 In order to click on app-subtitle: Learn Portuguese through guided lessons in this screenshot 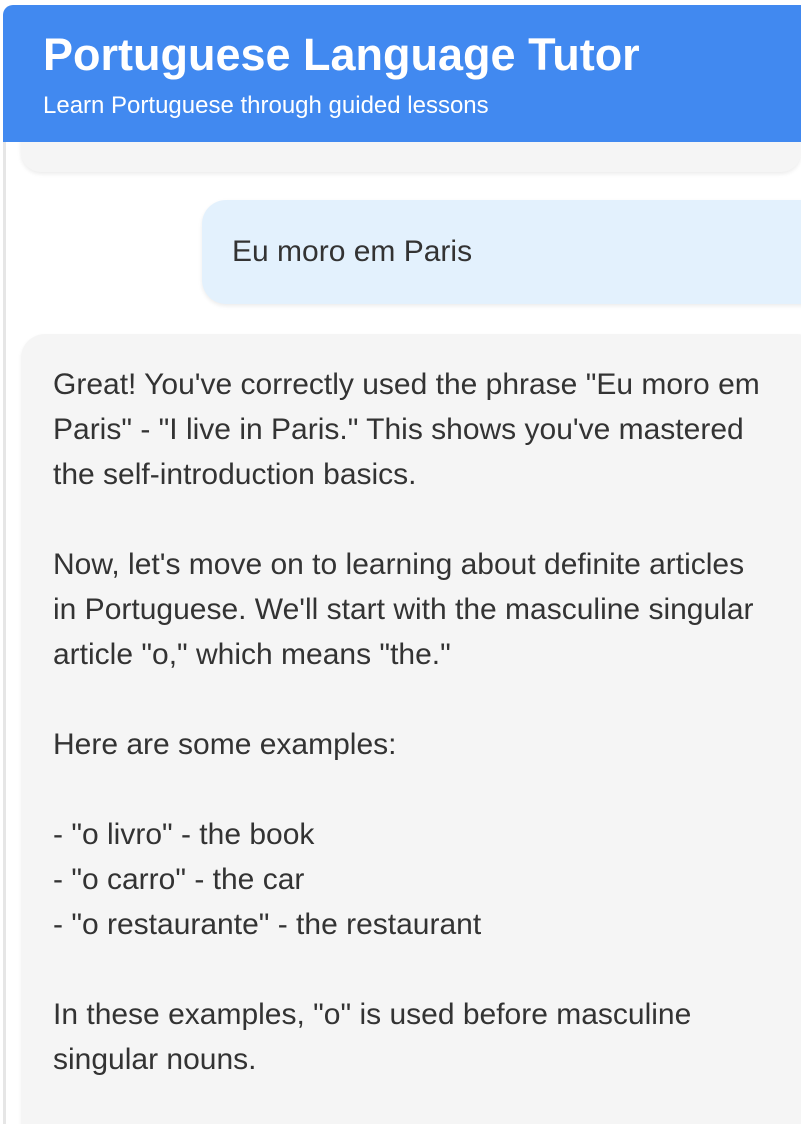, I will do `click(266, 105)`.